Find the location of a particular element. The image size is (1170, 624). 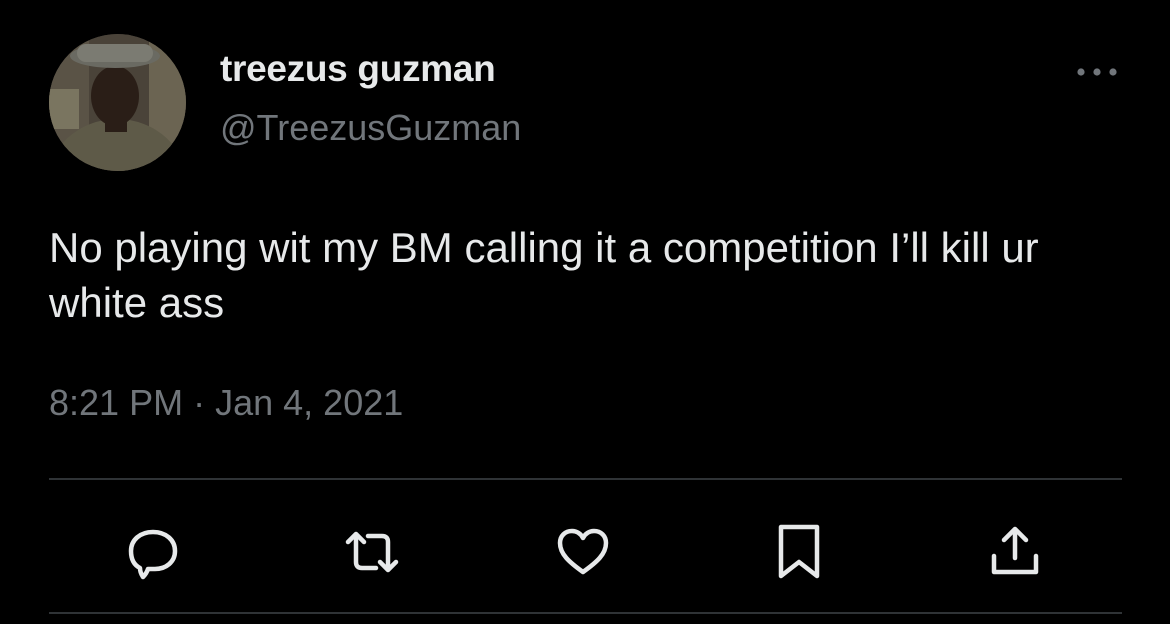

share-icon is located at coordinates (1015, 550).